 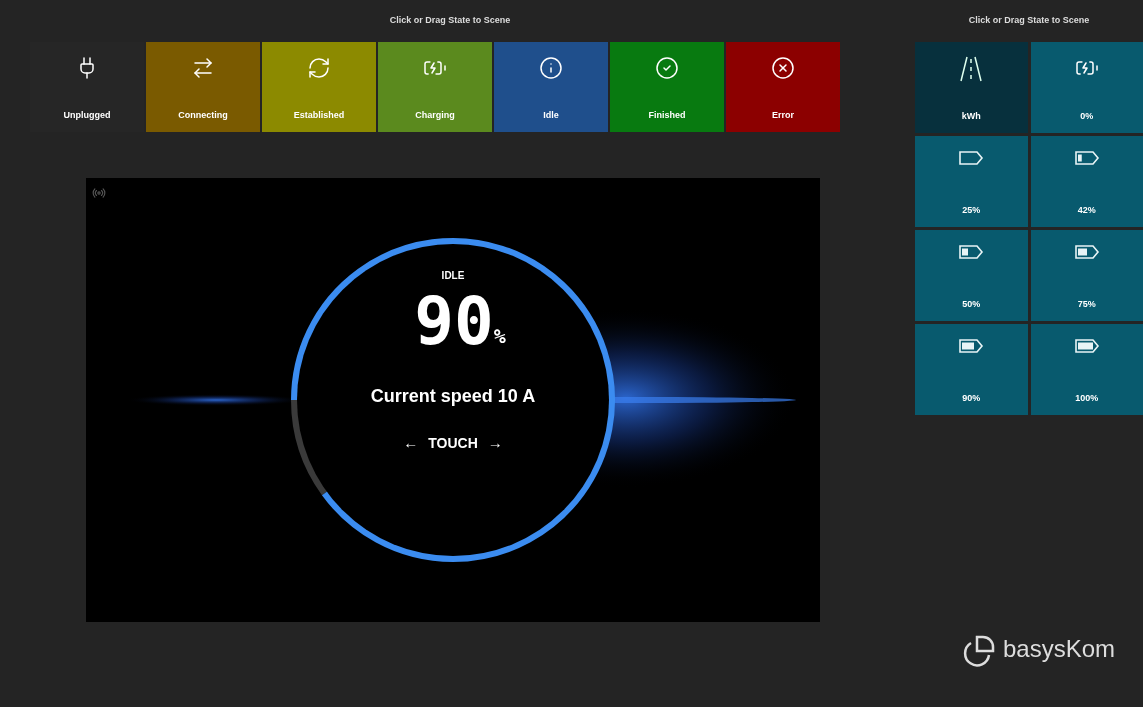 What do you see at coordinates (971, 181) in the screenshot?
I see `level-tile: 25%` at bounding box center [971, 181].